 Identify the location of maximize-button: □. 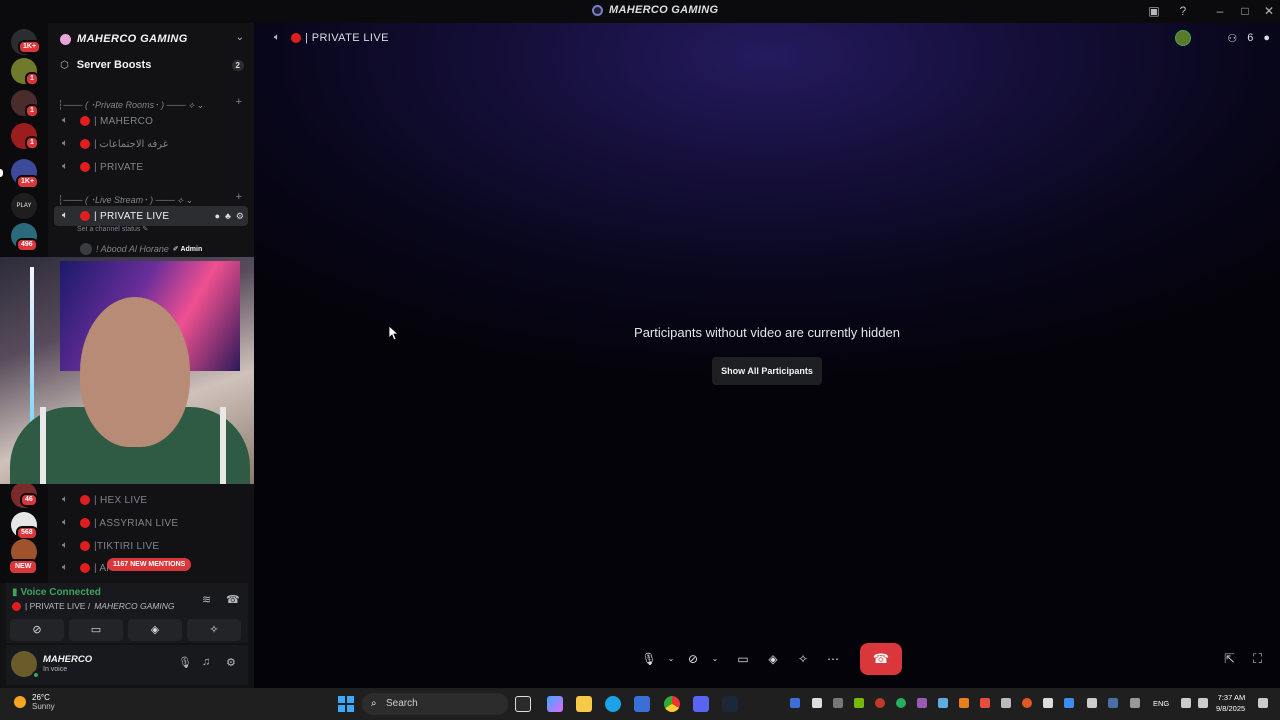
(1245, 11).